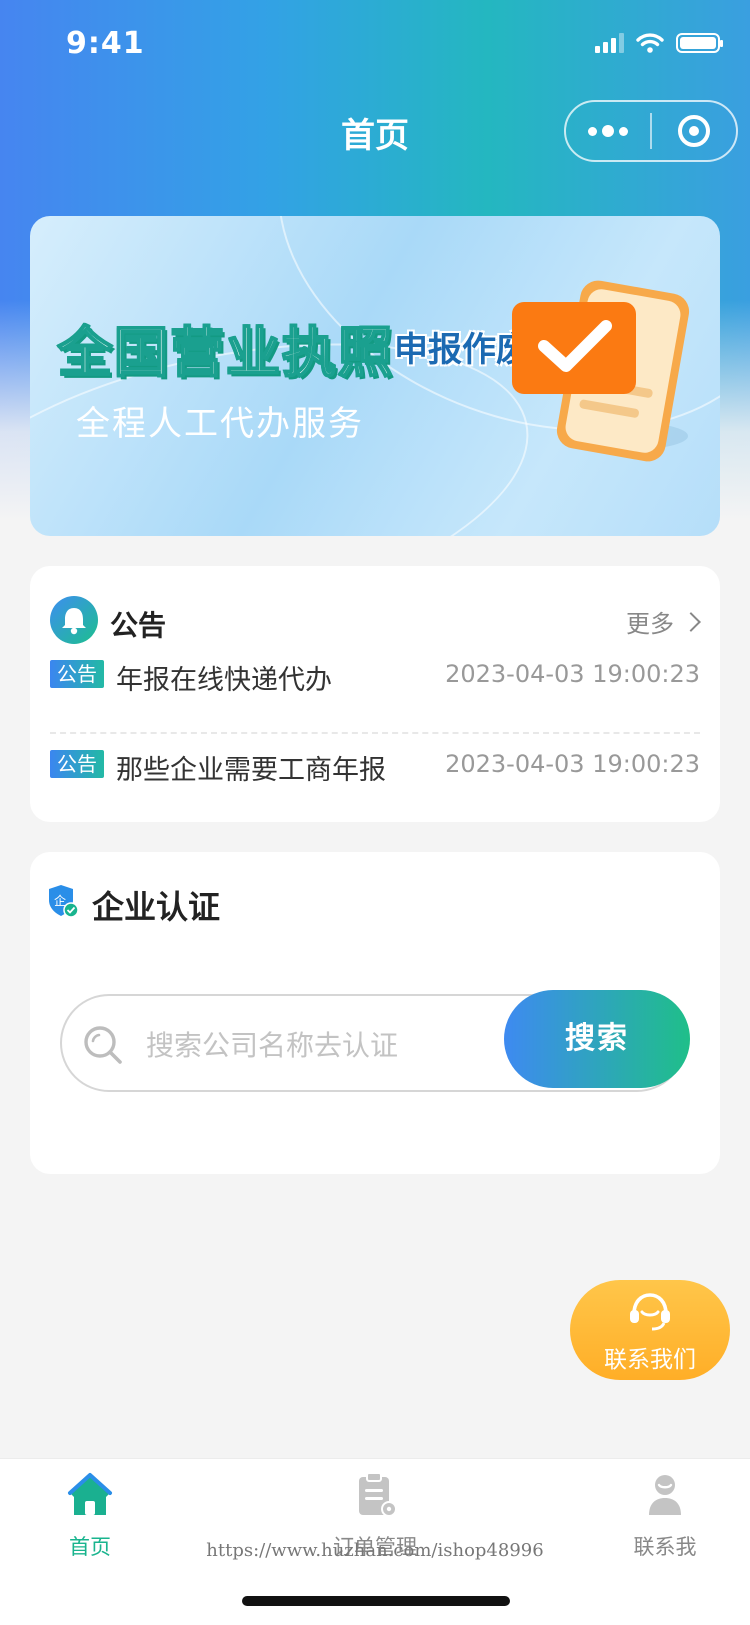 The height and width of the screenshot is (1625, 750). What do you see at coordinates (376, 1601) in the screenshot?
I see `home-indicator` at bounding box center [376, 1601].